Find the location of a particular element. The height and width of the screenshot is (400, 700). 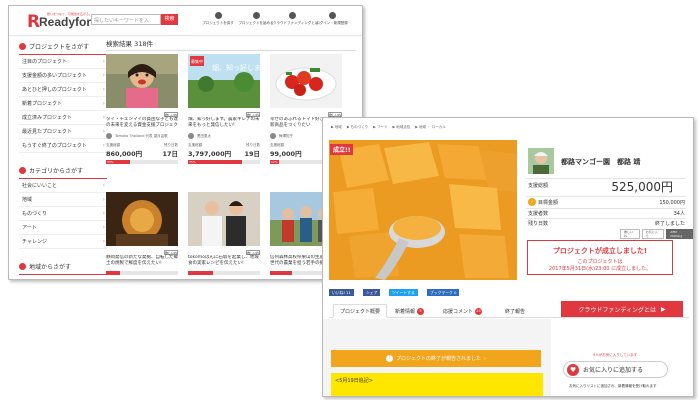

comment-count-badge: 24 is located at coordinates (479, 311).